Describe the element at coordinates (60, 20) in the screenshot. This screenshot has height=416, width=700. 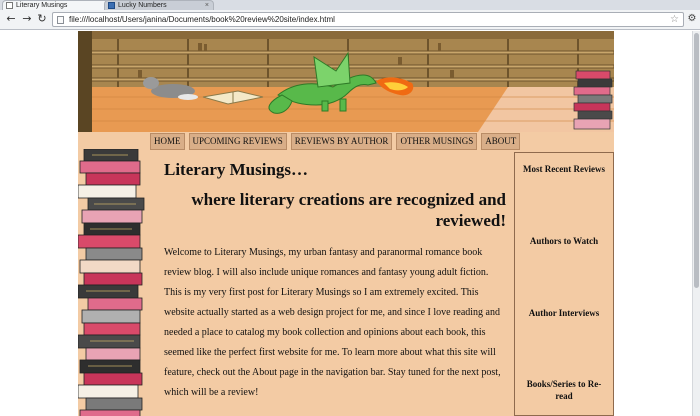
I see `page-icon` at that location.